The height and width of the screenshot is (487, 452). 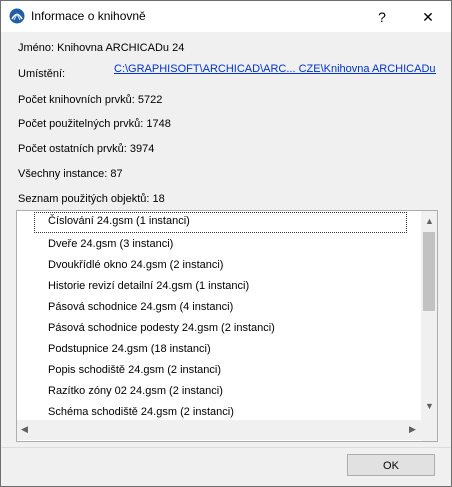 What do you see at coordinates (429, 221) in the screenshot?
I see `scroll-up-icon: ▲` at bounding box center [429, 221].